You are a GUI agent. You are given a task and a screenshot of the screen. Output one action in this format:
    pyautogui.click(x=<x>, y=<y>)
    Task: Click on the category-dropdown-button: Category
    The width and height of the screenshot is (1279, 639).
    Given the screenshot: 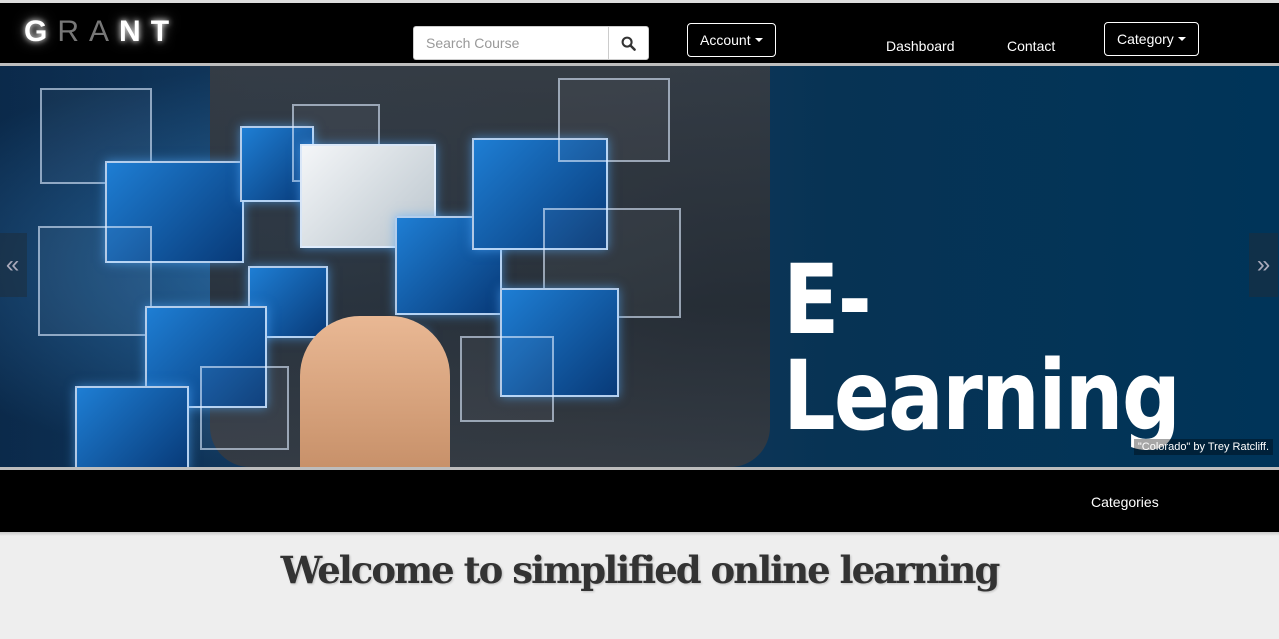 What is the action you would take?
    pyautogui.click(x=1151, y=39)
    